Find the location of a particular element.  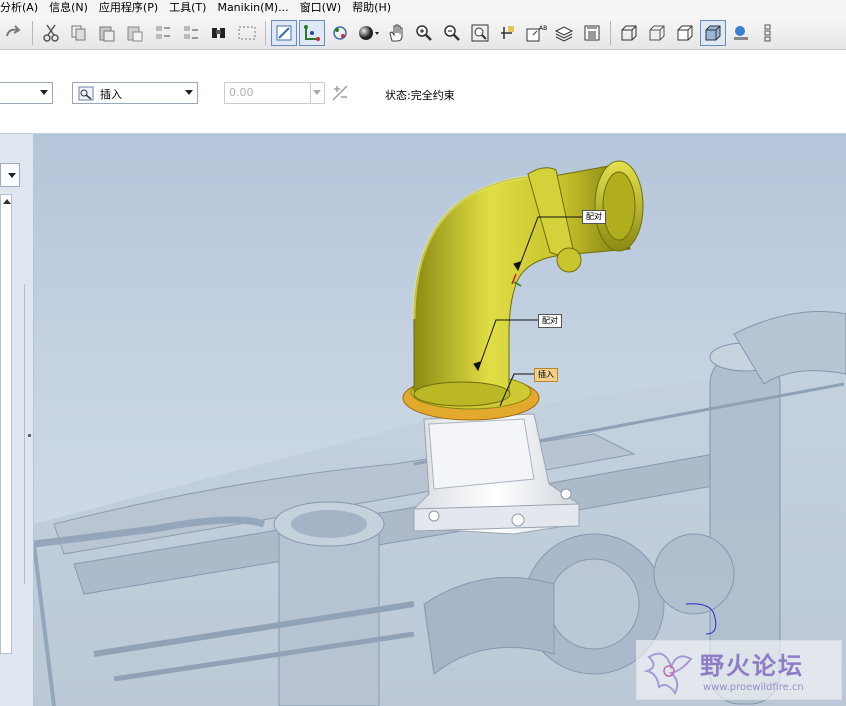

redo-icon is located at coordinates (14, 33).